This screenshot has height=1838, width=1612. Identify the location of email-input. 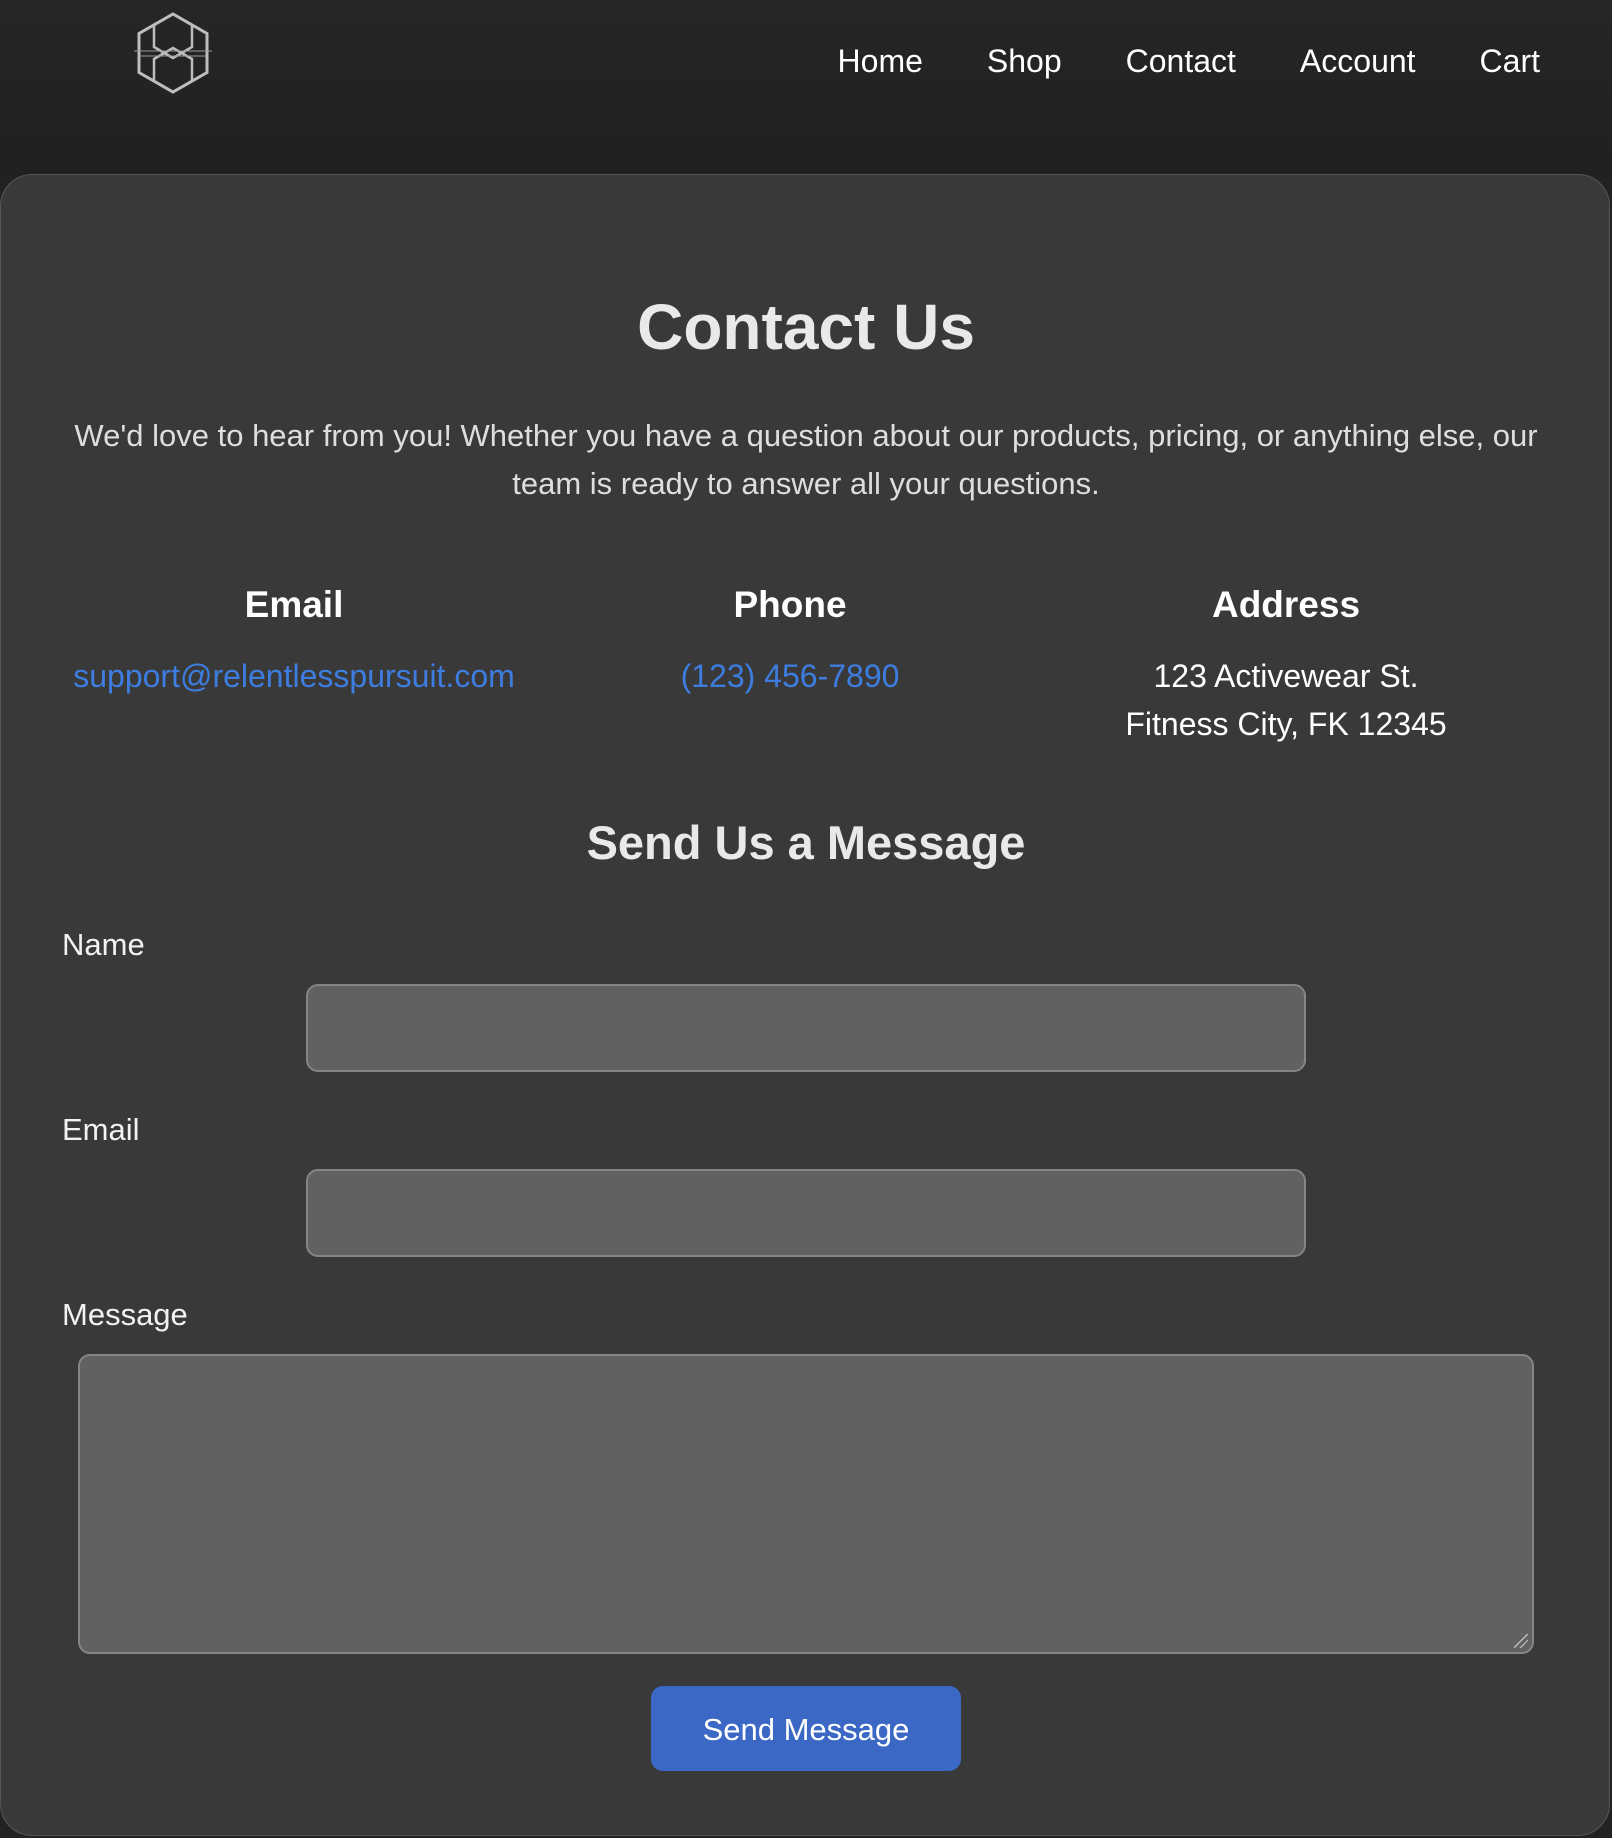
(806, 1213).